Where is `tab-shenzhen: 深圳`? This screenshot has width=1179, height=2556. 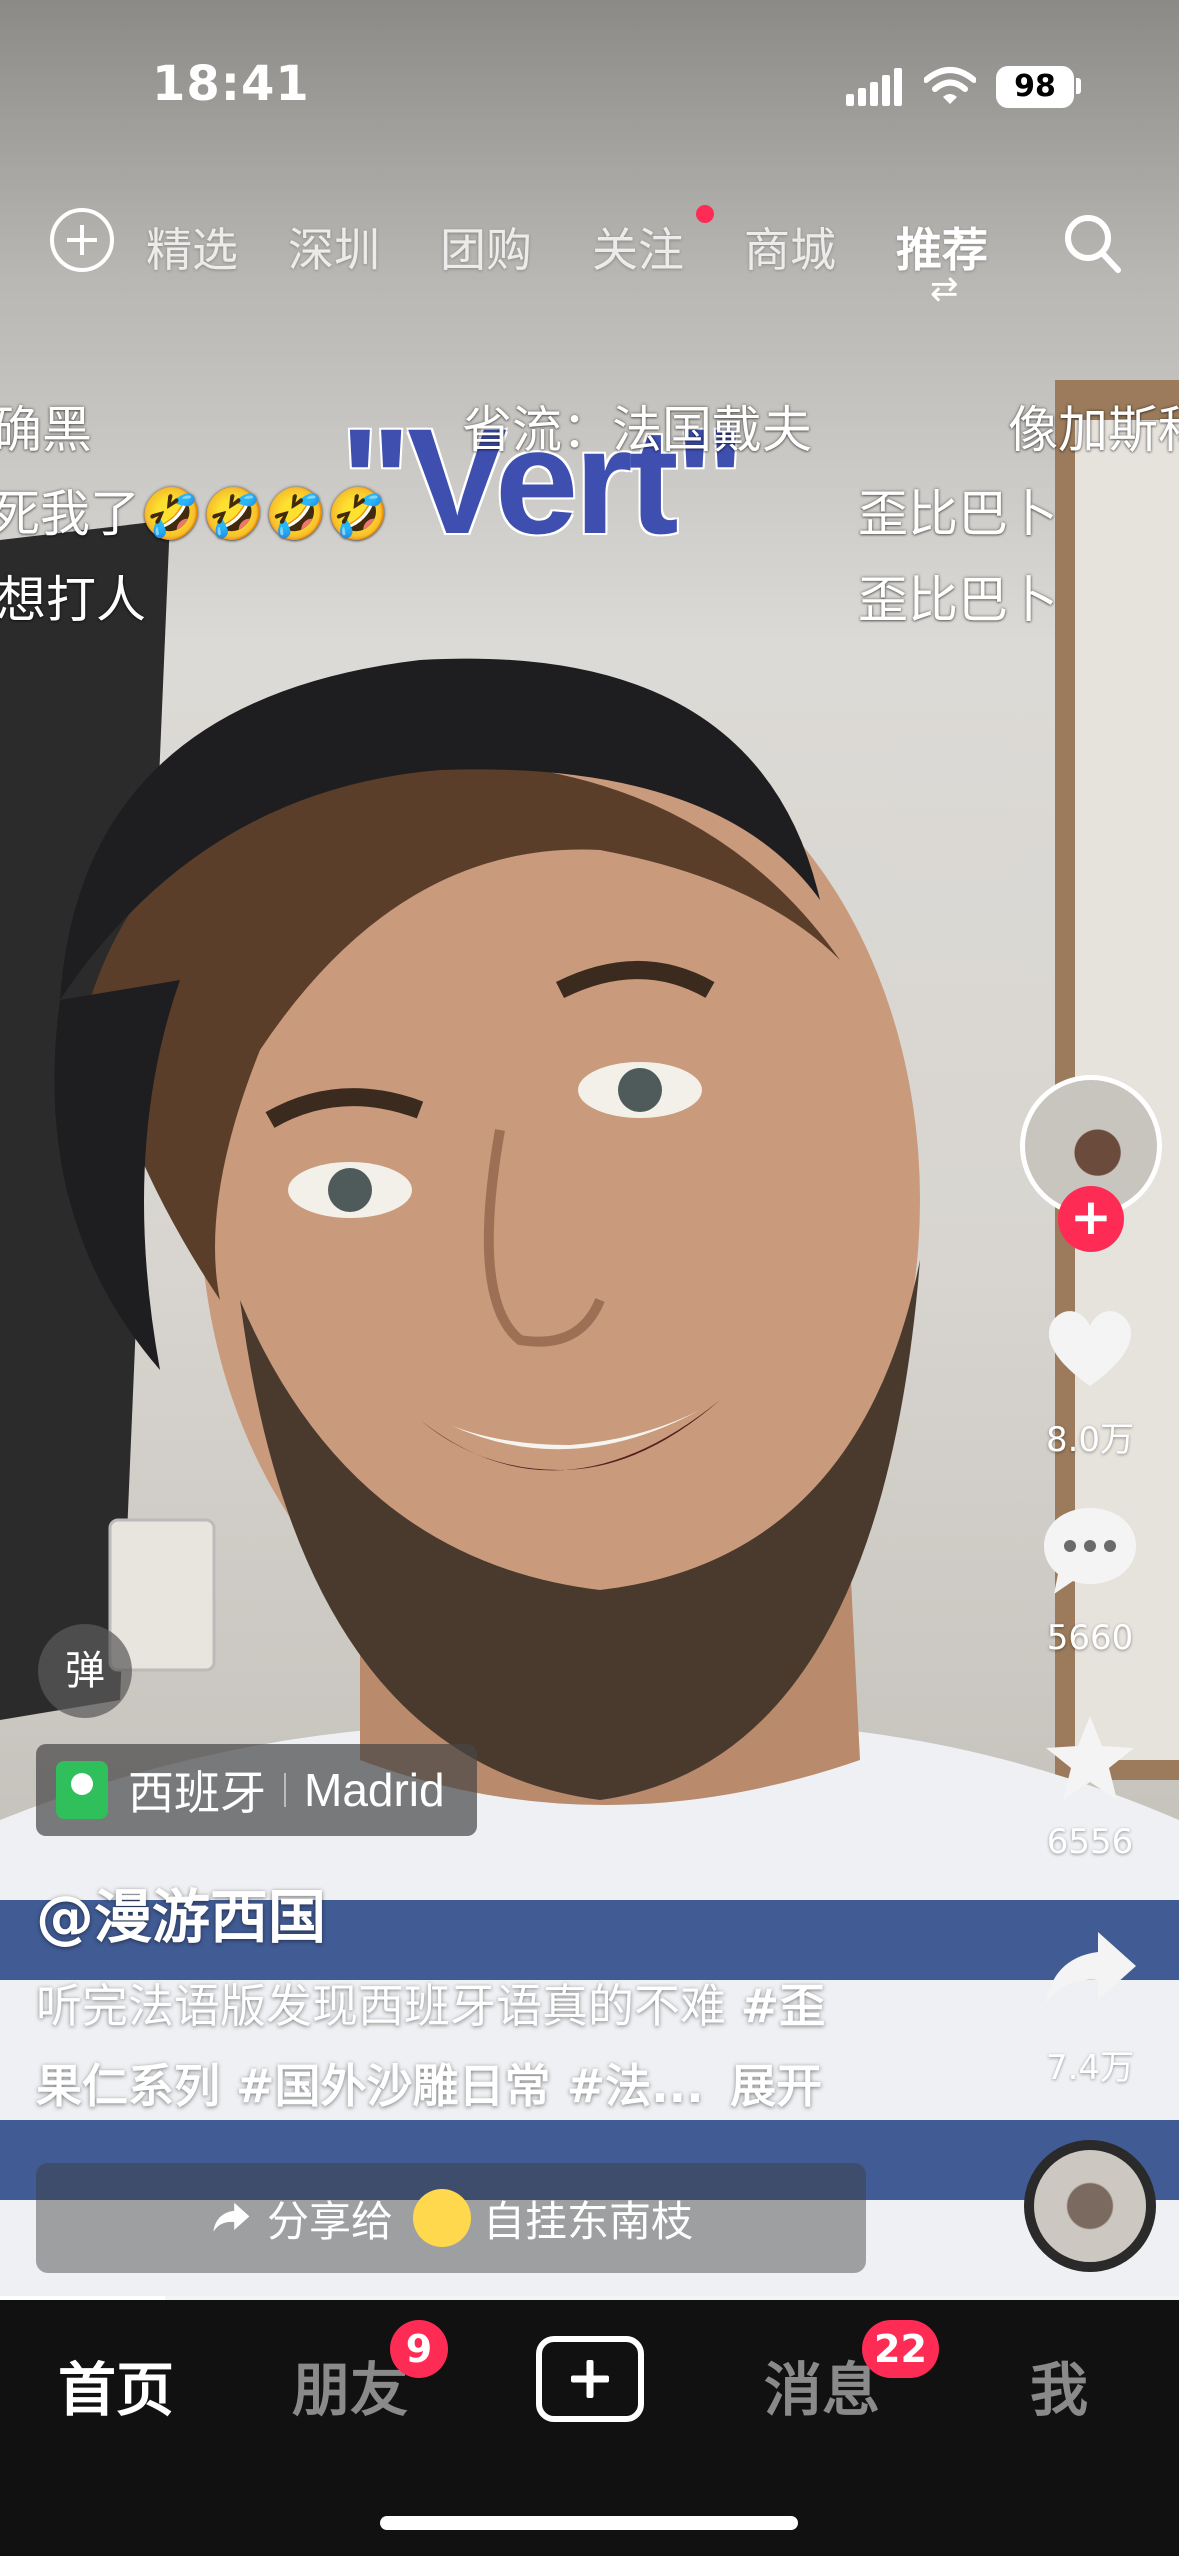
tab-shenzhen: 深圳 is located at coordinates (334, 247).